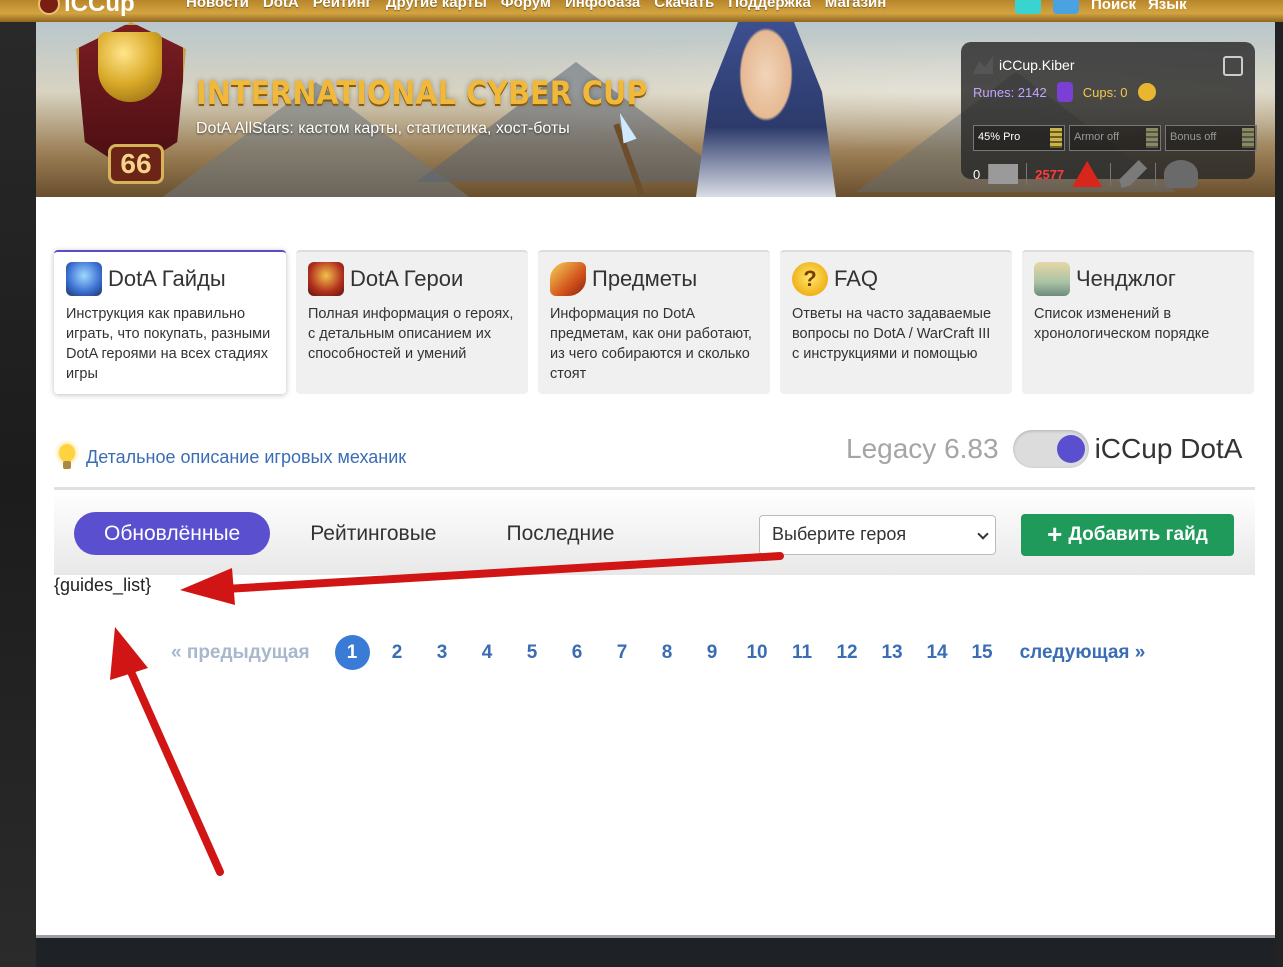 The image size is (1283, 967). I want to click on tab-updated: Обновлённые, so click(172, 533).